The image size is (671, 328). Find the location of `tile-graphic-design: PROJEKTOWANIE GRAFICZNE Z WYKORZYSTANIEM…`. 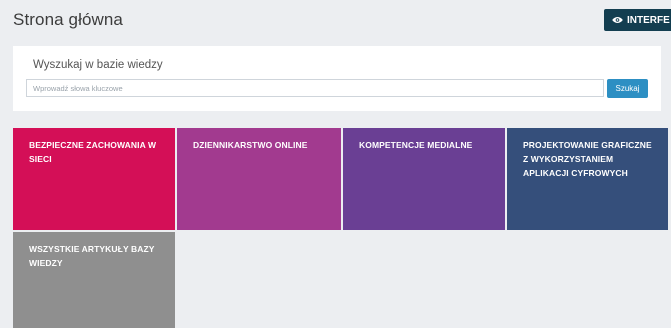

tile-graphic-design: PROJEKTOWANIE GRAFICZNE Z WYKORZYSTANIEM… is located at coordinates (587, 179).